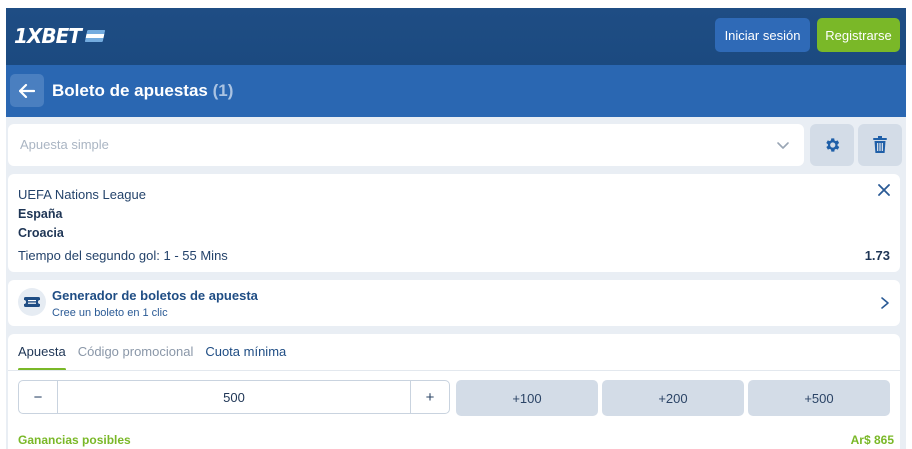  What do you see at coordinates (82, 194) in the screenshot?
I see `event-league: UEFA Nations League` at bounding box center [82, 194].